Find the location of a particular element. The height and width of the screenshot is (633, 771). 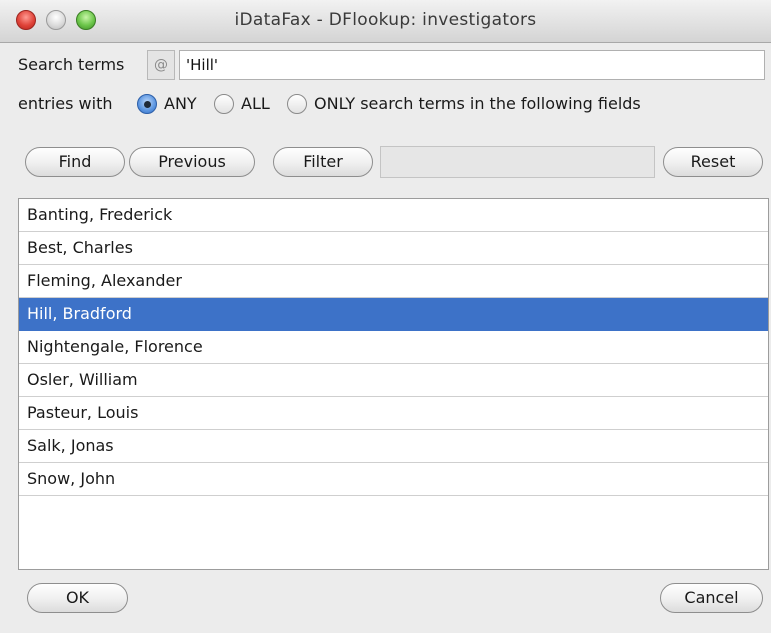

ok-button: OK is located at coordinates (77, 598).